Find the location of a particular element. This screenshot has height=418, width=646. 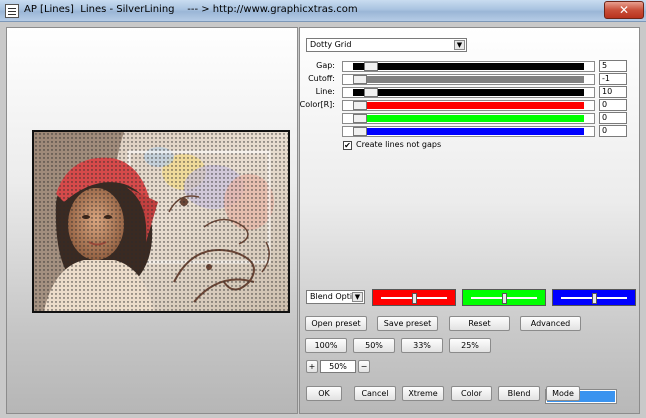

blend-red-slider is located at coordinates (414, 297).